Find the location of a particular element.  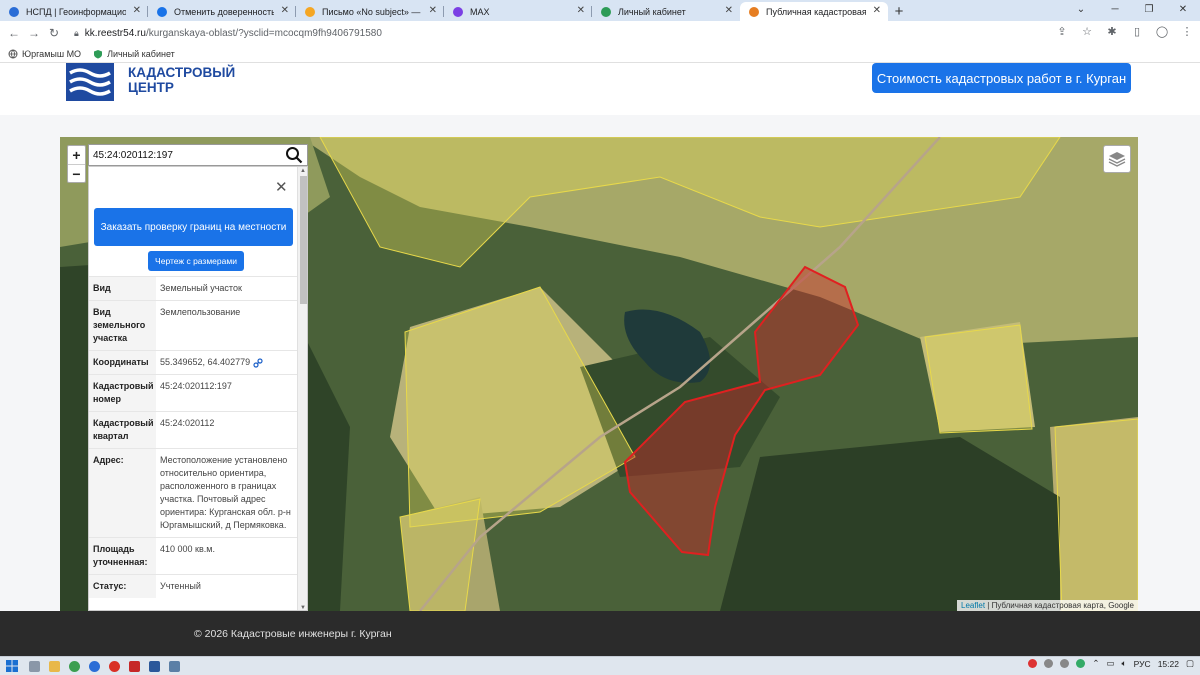

attribute-value: Землепользование is located at coordinates (226, 325).